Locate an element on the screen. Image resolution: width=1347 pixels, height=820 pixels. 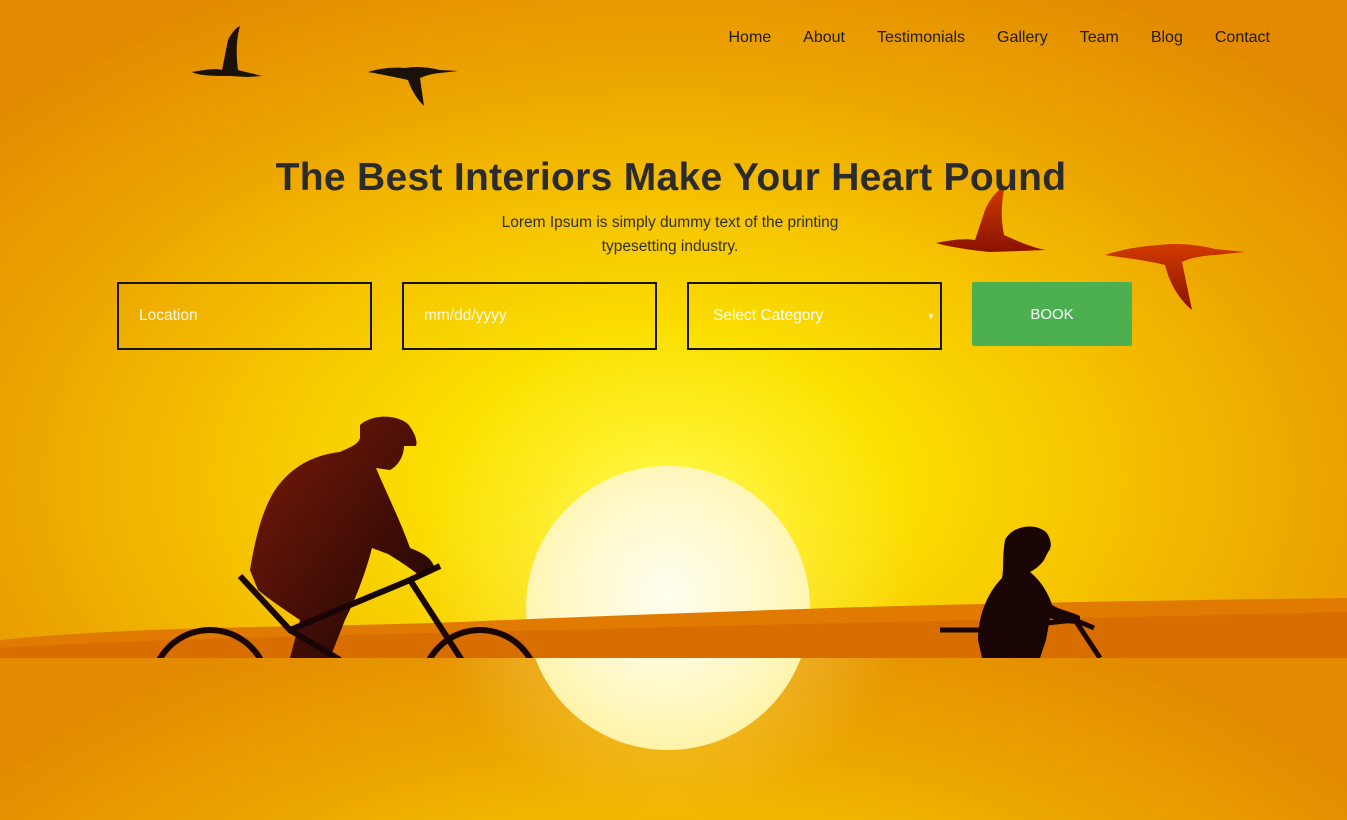
nav-link-testimonials: Testimonials is located at coordinates (921, 38).